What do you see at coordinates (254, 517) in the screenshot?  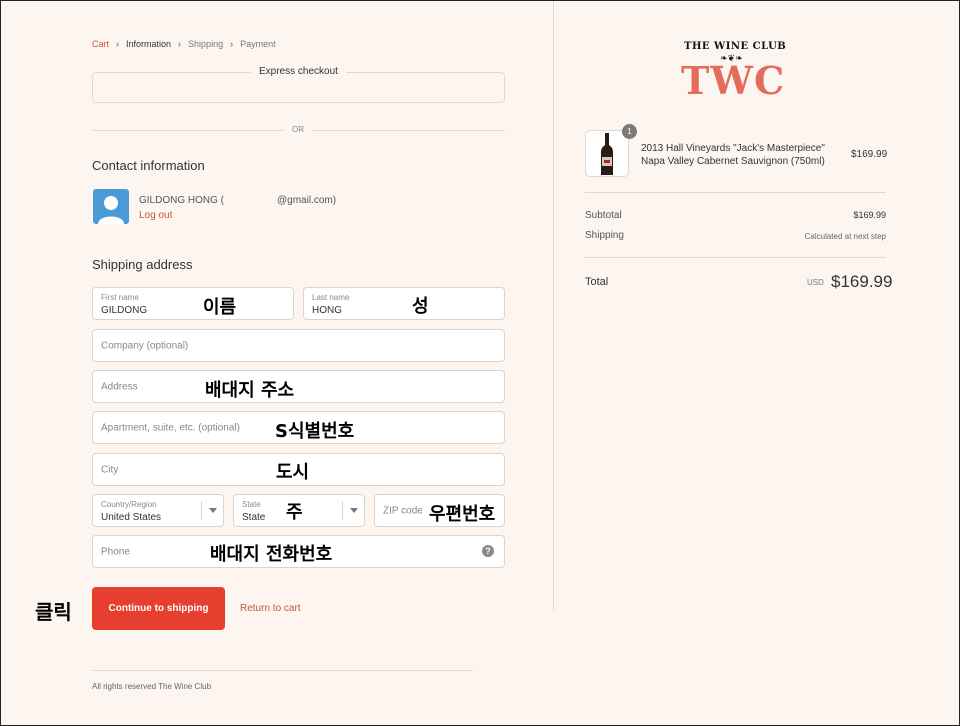 I see `state-value: State` at bounding box center [254, 517].